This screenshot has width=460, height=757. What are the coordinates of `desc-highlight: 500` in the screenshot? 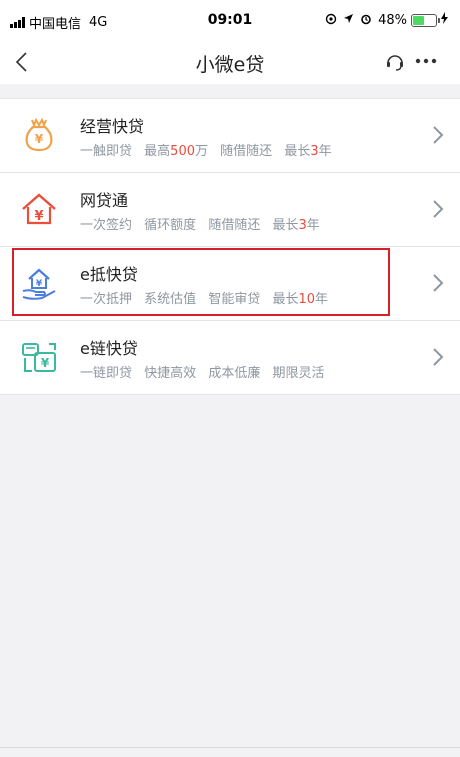 It's located at (182, 151).